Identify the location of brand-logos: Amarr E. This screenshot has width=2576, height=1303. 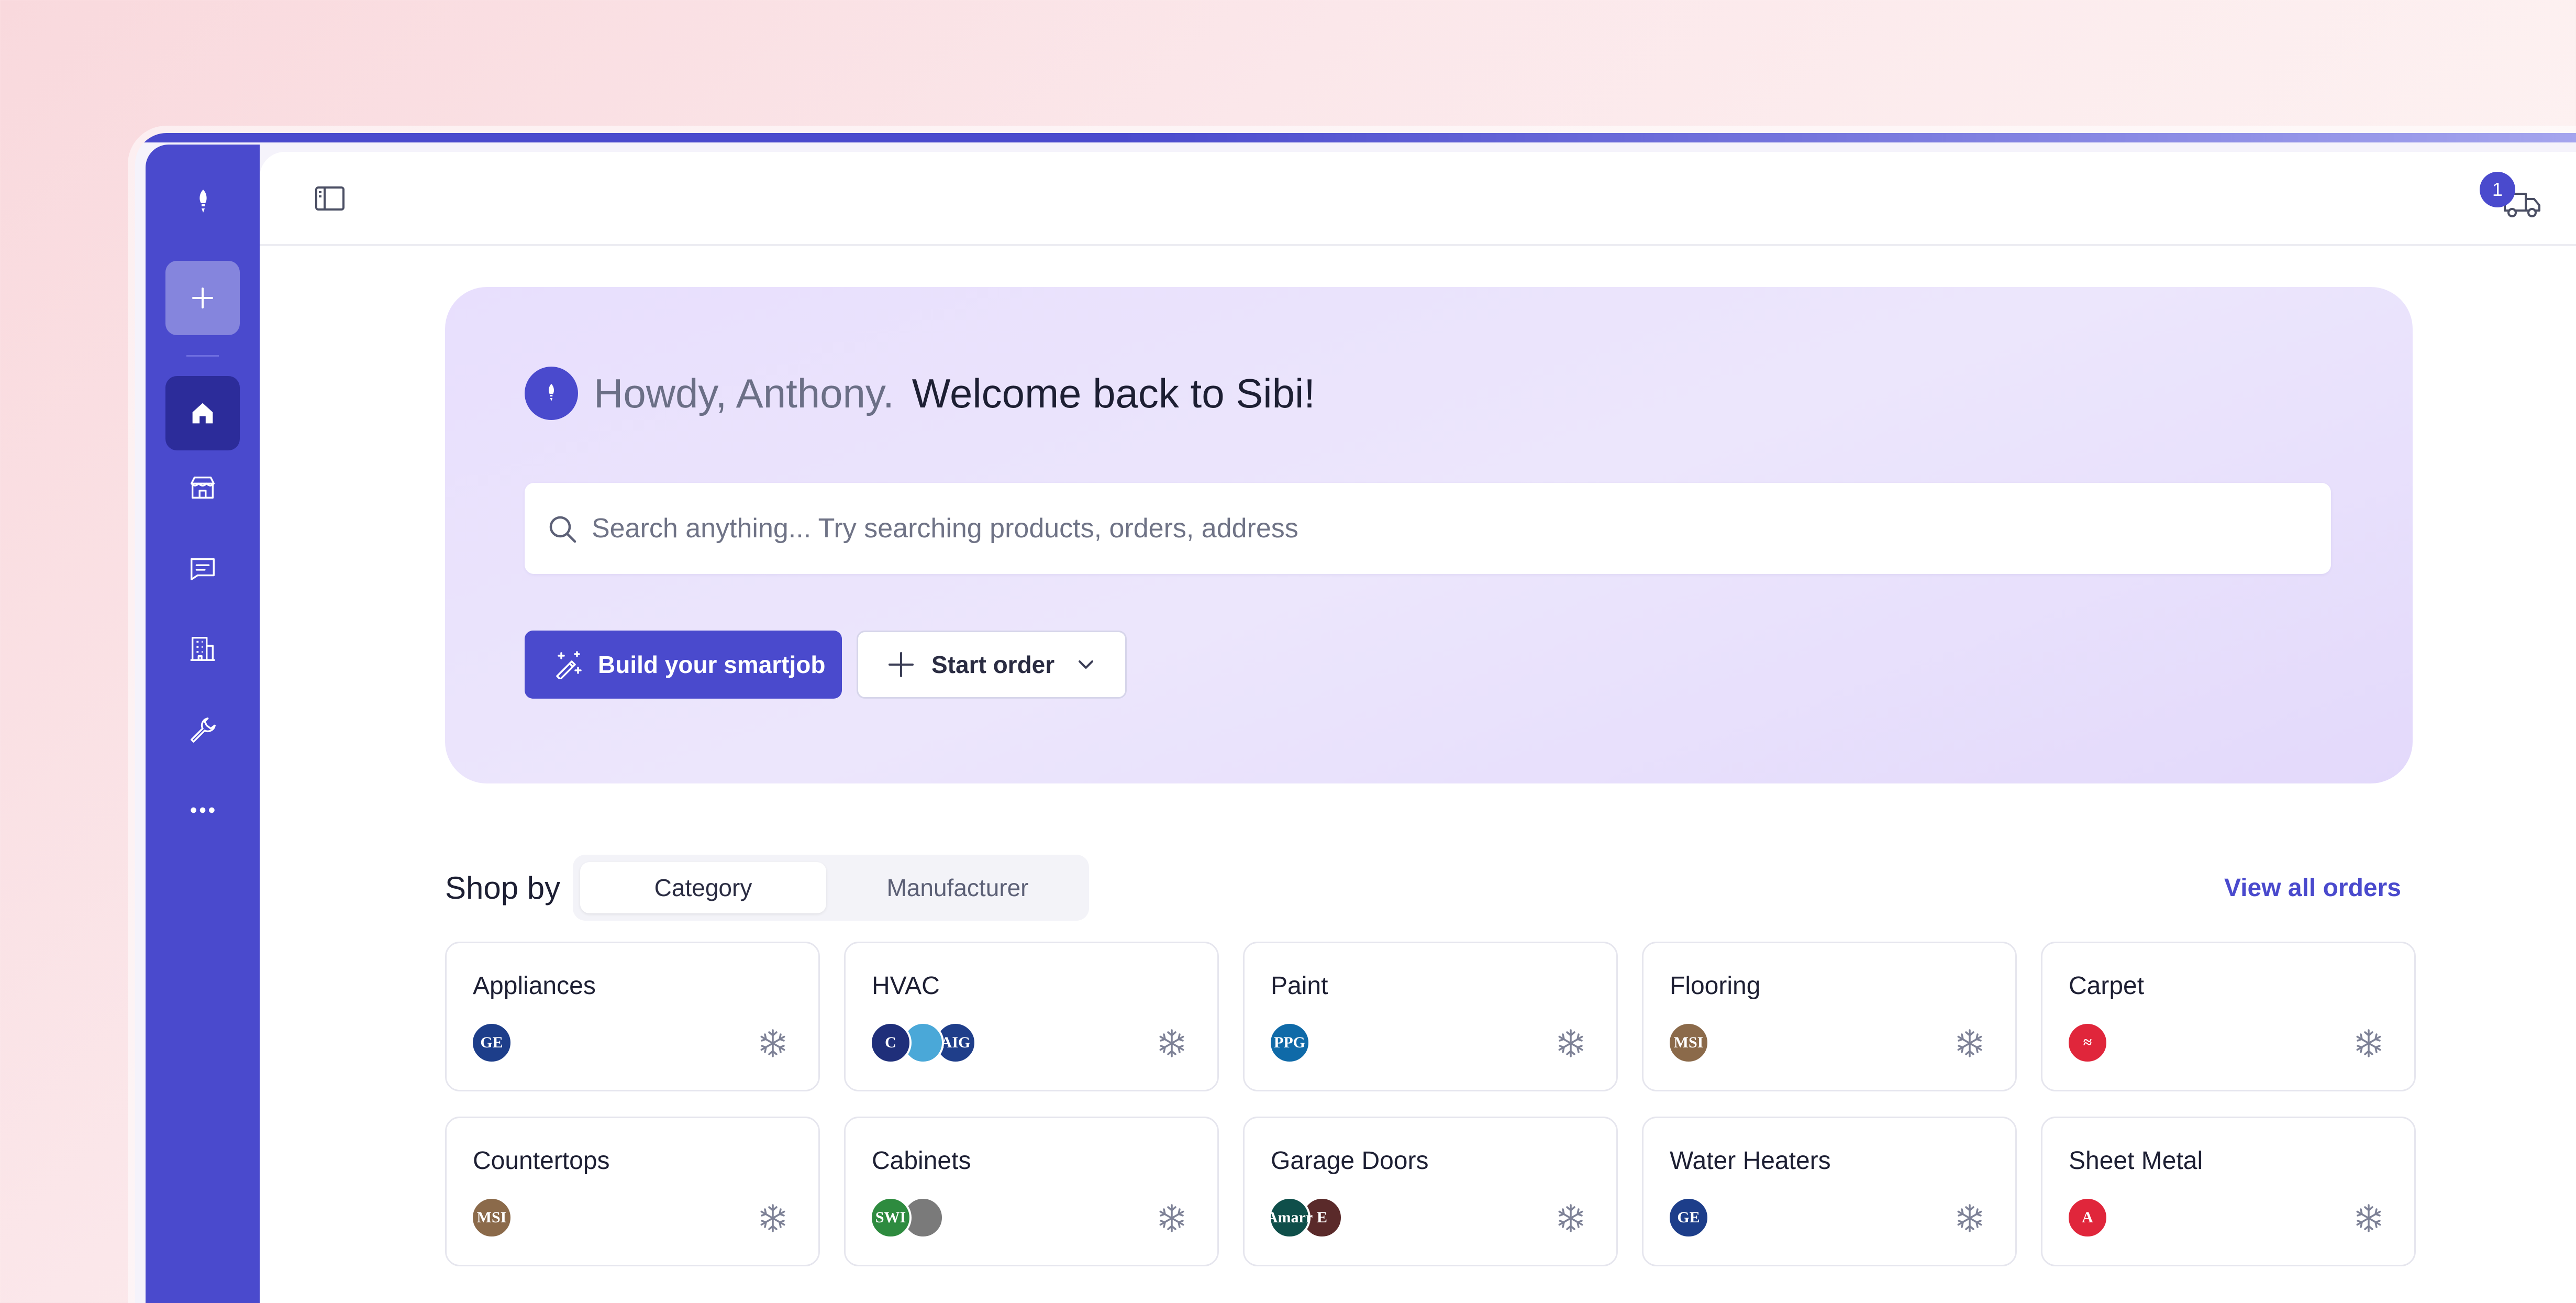
(1305, 1218).